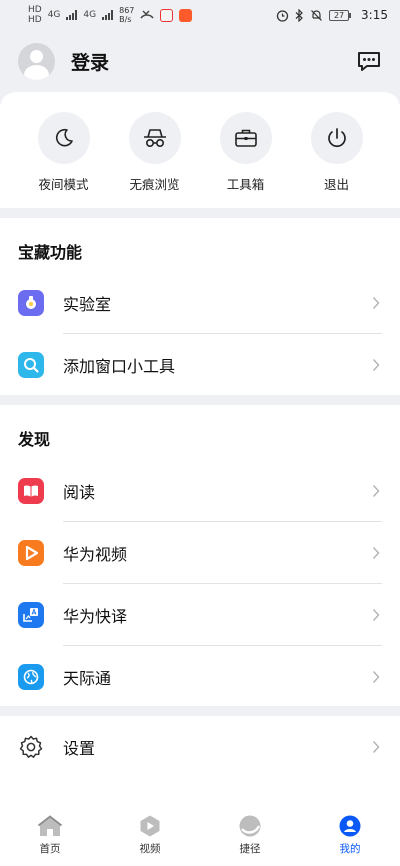 The height and width of the screenshot is (866, 400). I want to click on power-icon, so click(336, 138).